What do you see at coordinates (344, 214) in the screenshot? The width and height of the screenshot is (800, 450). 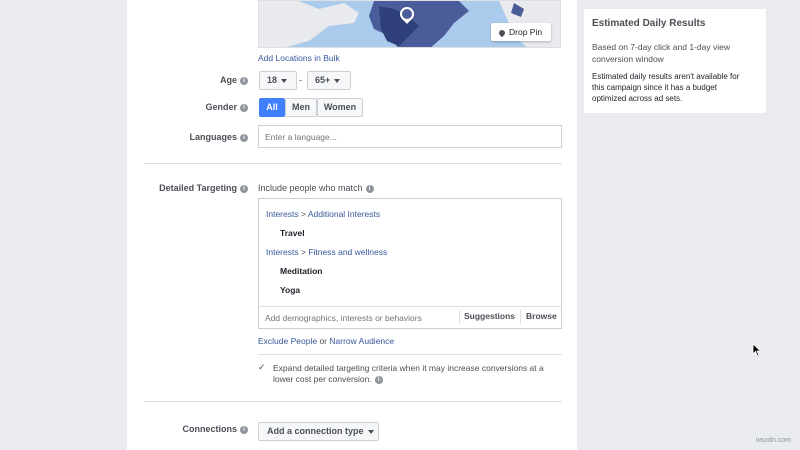 I see `path-leaf: Additional Interests` at bounding box center [344, 214].